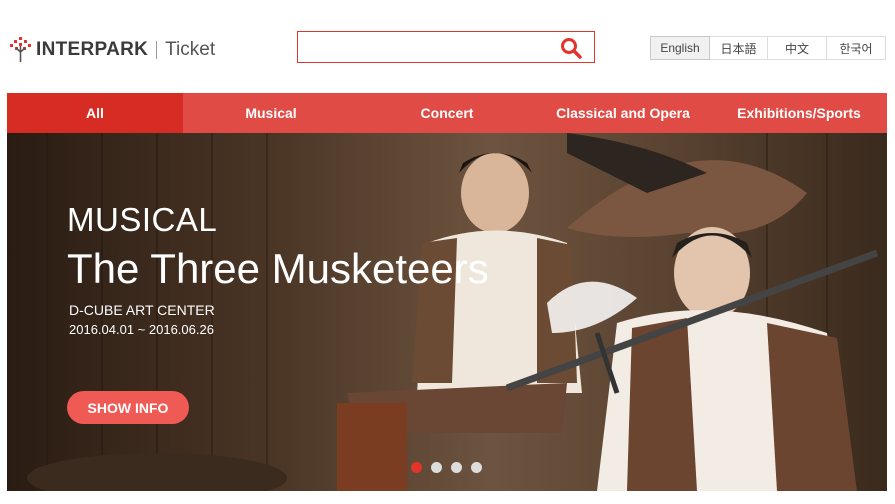 The height and width of the screenshot is (504, 895). I want to click on logo-brand-text: INTERPARK, so click(92, 49).